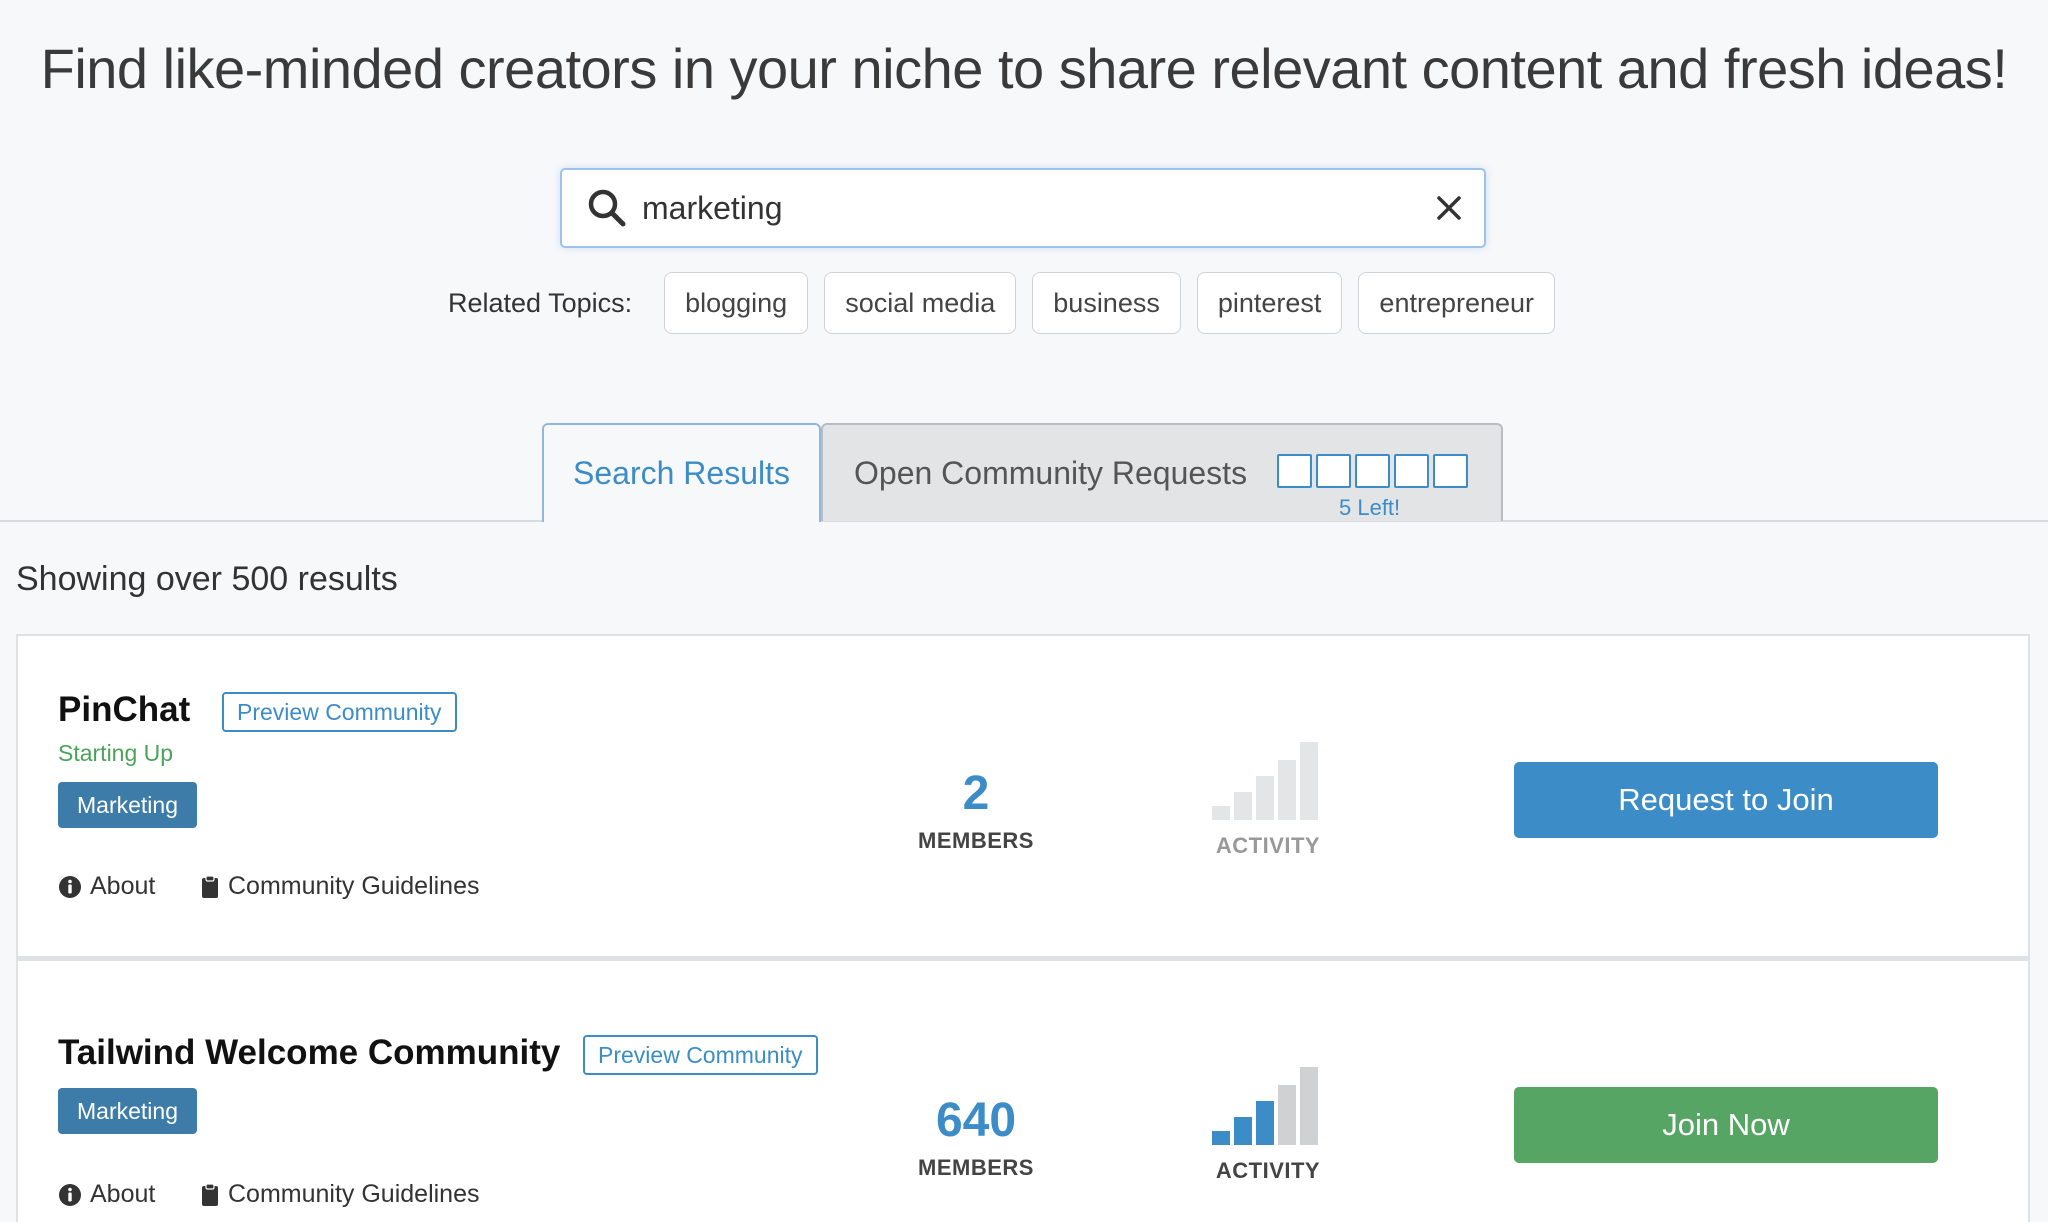 The width and height of the screenshot is (2048, 1222). I want to click on request-slots, so click(1374, 471).